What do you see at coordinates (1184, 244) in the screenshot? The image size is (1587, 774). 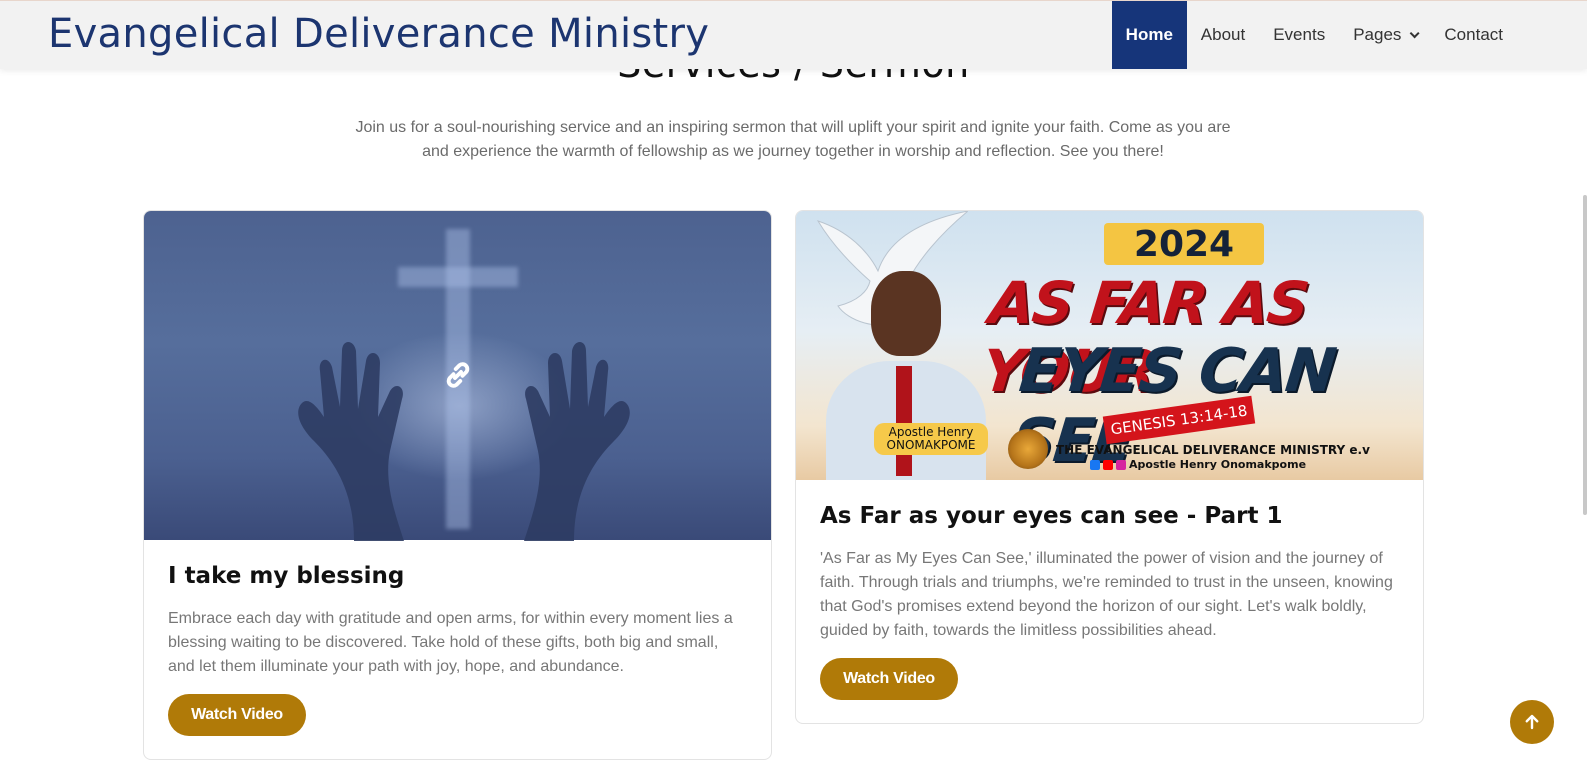 I see `year-badge: 2024` at bounding box center [1184, 244].